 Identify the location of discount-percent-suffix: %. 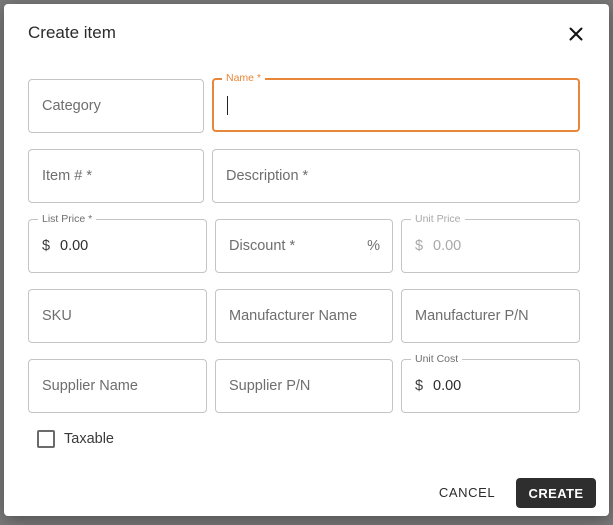
(373, 246).